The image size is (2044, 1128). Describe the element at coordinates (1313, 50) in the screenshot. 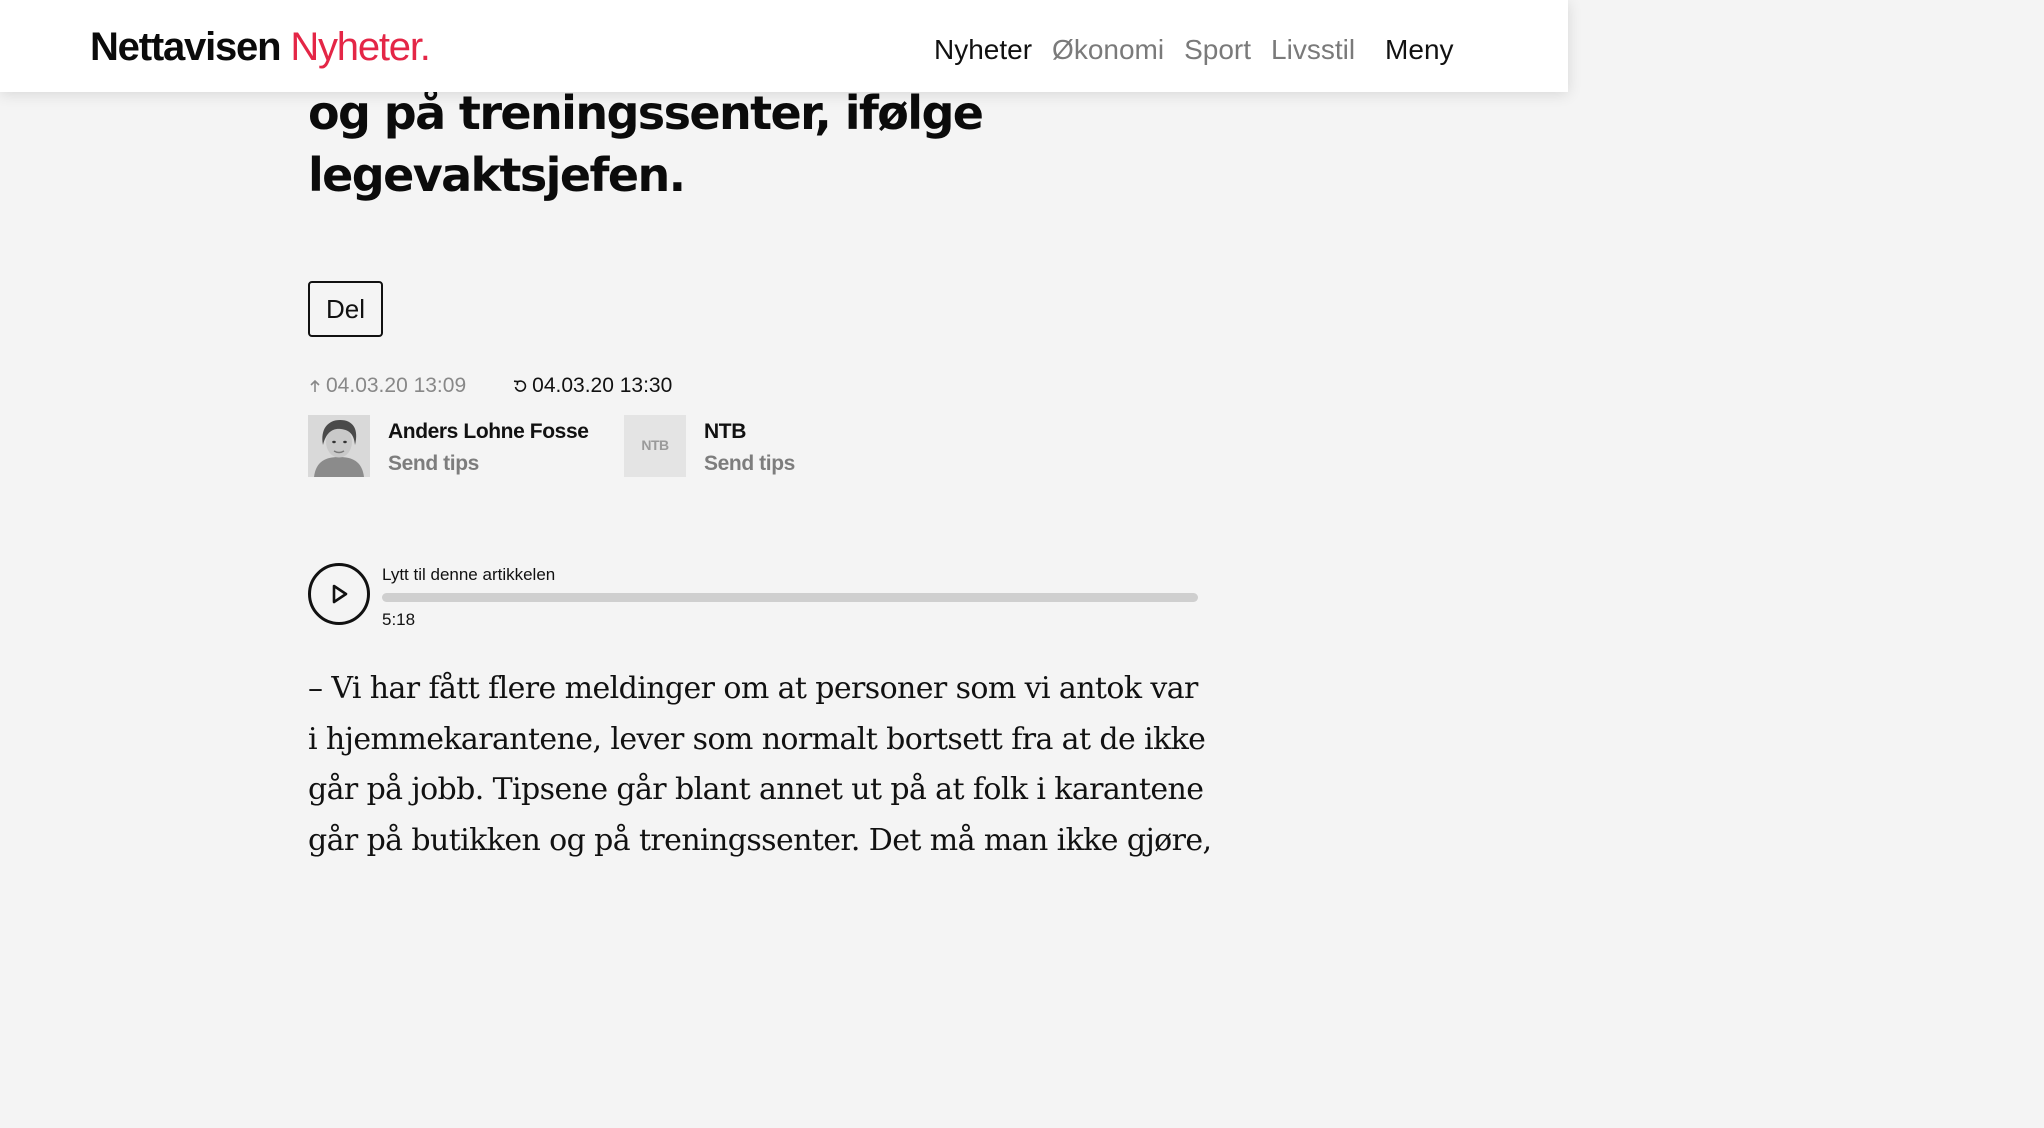

I see `nav-item-livsstil: Livsstil` at that location.